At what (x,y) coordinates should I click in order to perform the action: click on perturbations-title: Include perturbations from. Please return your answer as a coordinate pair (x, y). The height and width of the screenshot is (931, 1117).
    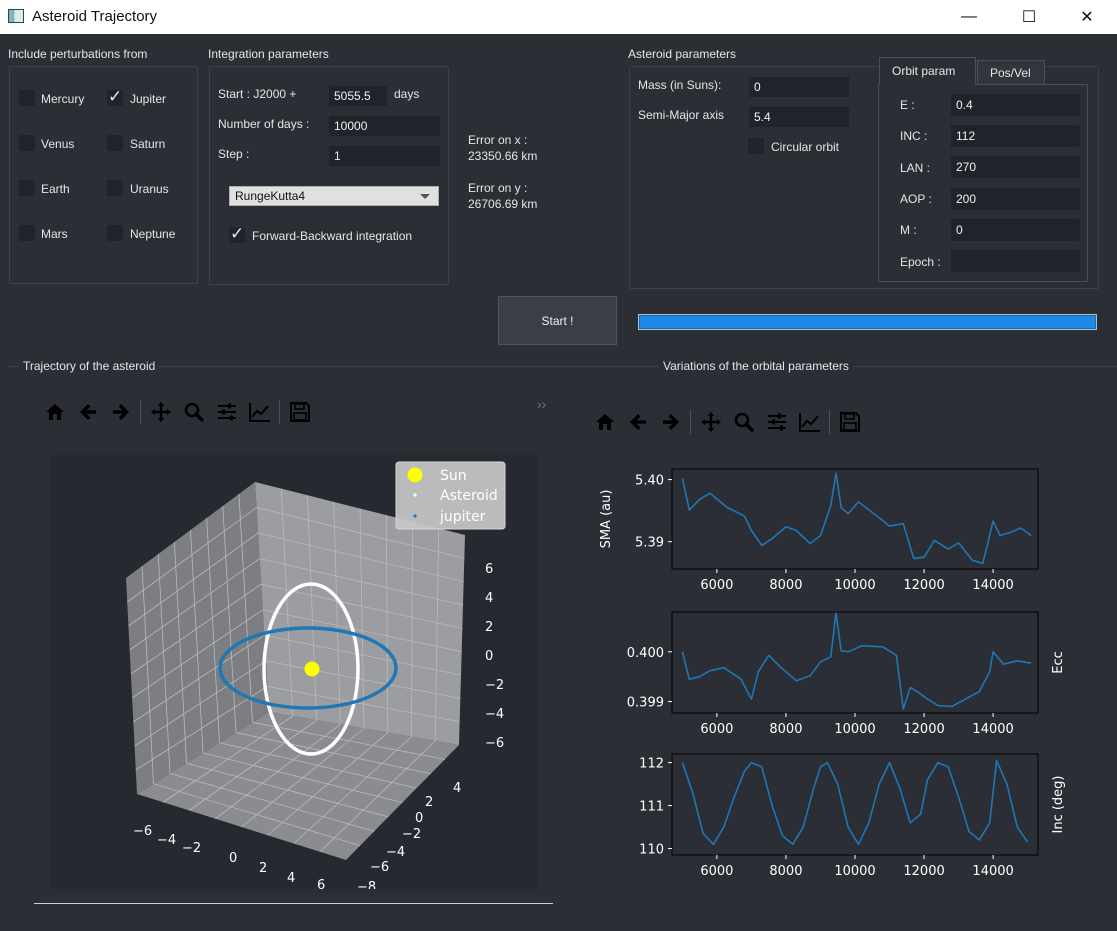
    Looking at the image, I should click on (78, 54).